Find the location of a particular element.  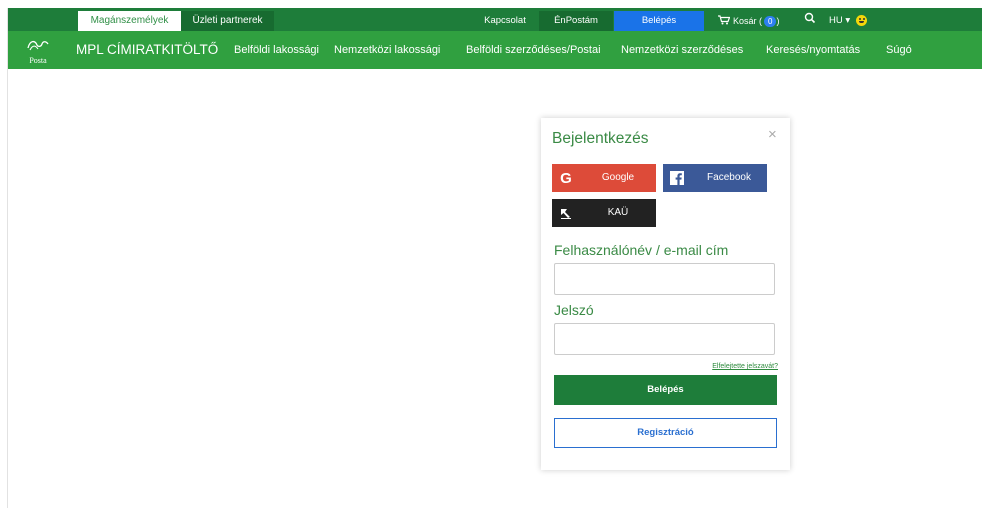

cart-label-close: ) is located at coordinates (778, 21).